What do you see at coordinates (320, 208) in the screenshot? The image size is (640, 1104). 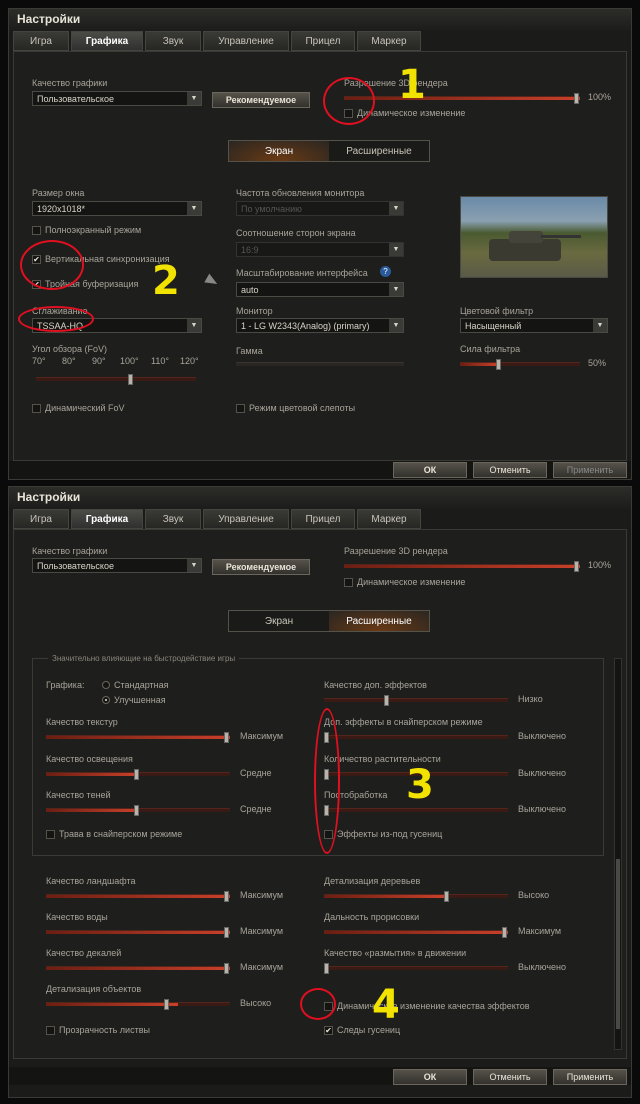 I see `refresh-dropdown: По умолчанию ▼` at bounding box center [320, 208].